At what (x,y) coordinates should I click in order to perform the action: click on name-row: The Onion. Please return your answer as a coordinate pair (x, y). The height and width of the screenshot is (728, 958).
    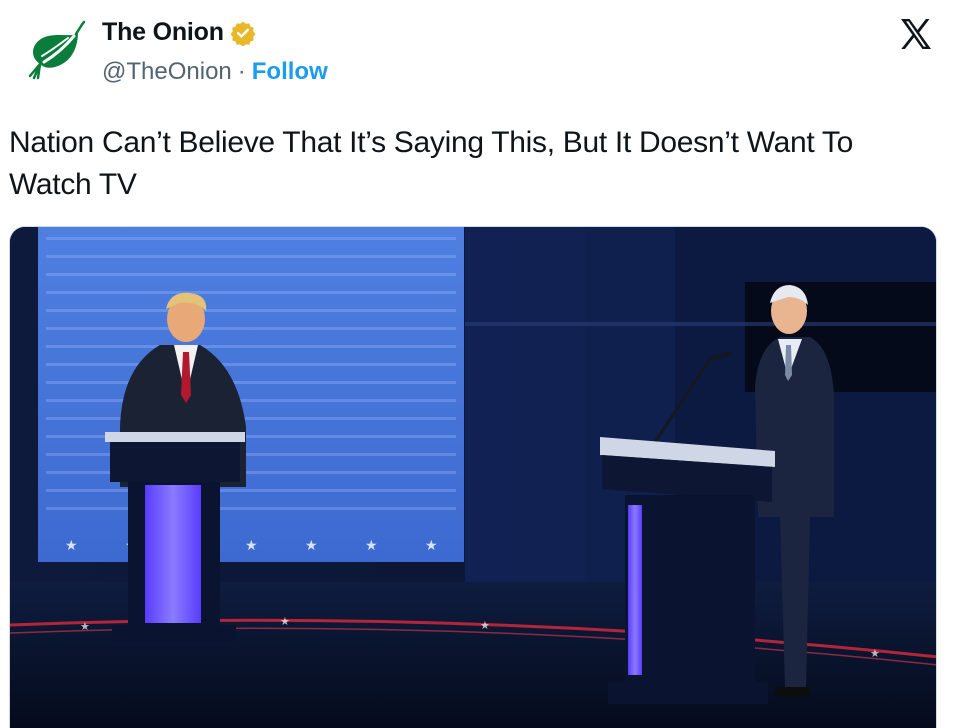
    Looking at the image, I should click on (179, 32).